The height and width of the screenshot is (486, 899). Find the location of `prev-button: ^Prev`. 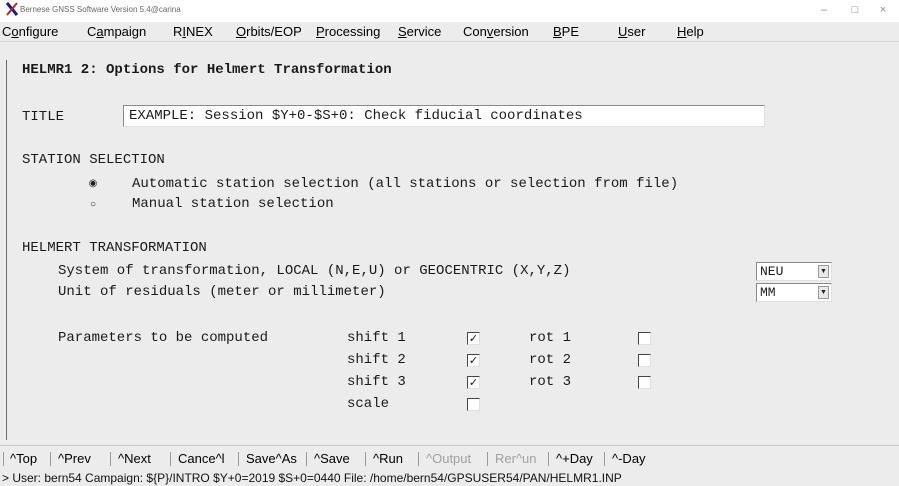

prev-button: ^Prev is located at coordinates (74, 459).